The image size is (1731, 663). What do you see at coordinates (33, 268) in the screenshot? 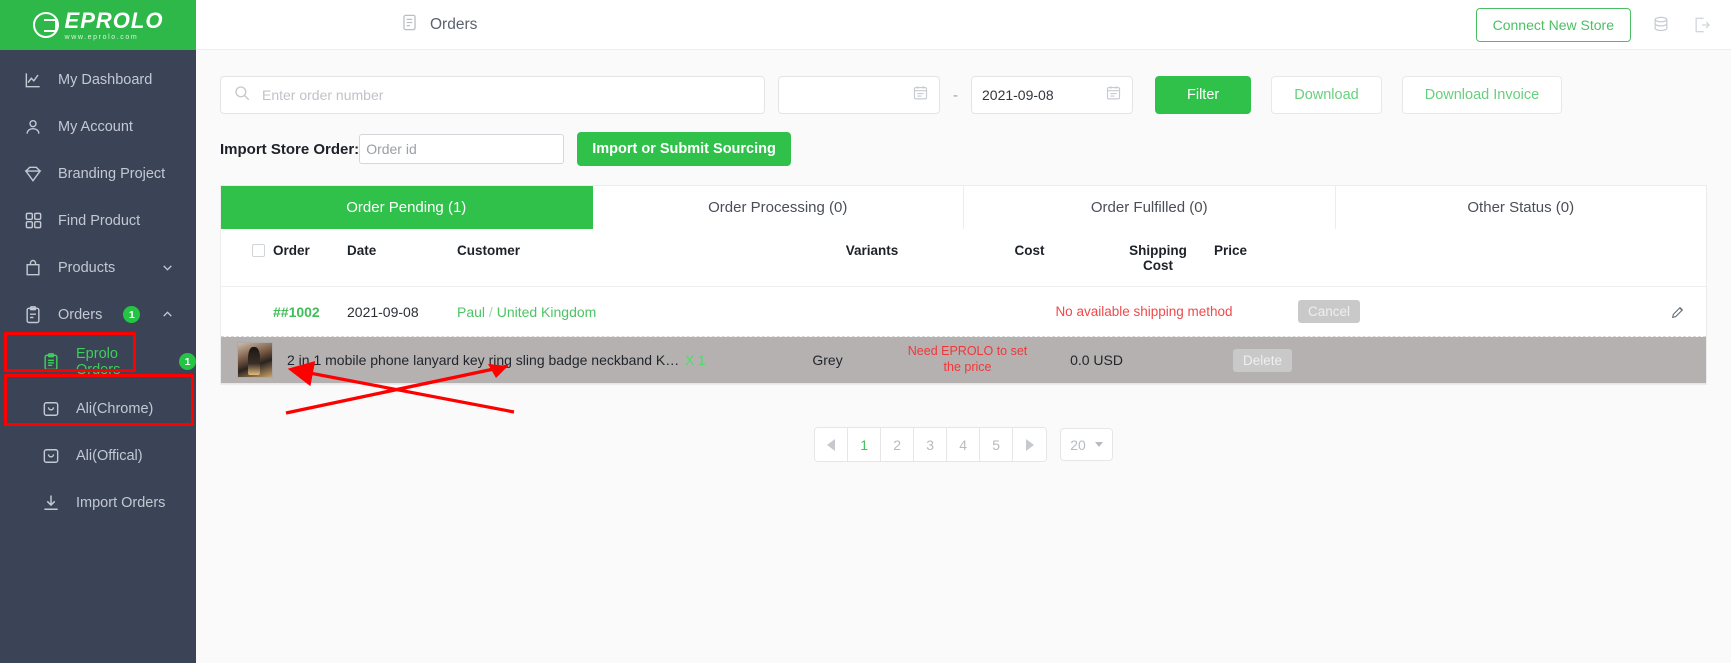
I see `bag-icon` at bounding box center [33, 268].